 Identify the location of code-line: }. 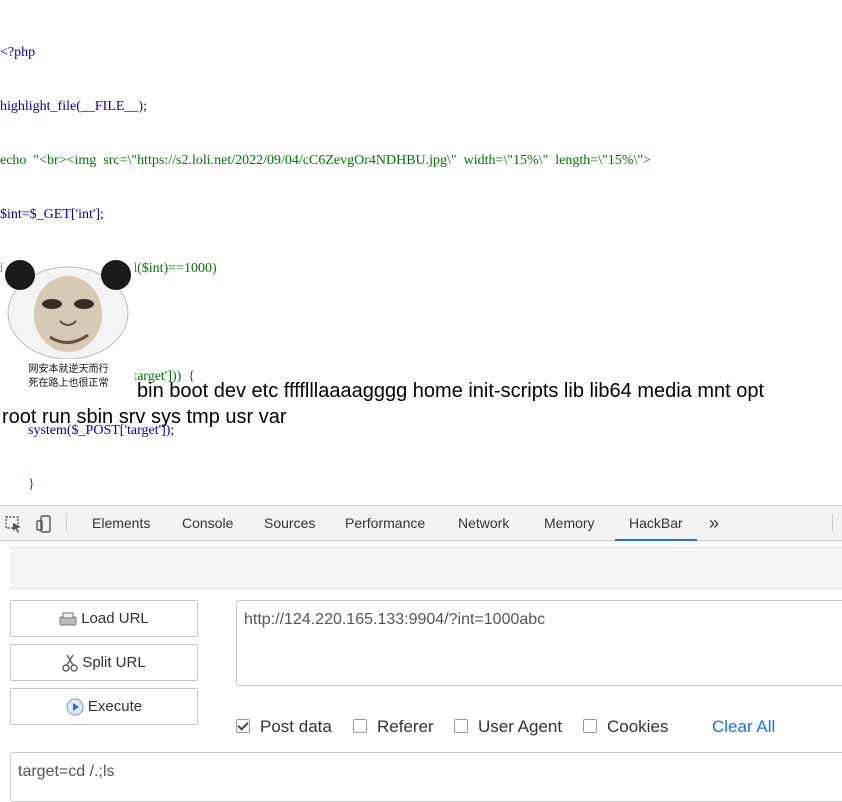
(421, 485).